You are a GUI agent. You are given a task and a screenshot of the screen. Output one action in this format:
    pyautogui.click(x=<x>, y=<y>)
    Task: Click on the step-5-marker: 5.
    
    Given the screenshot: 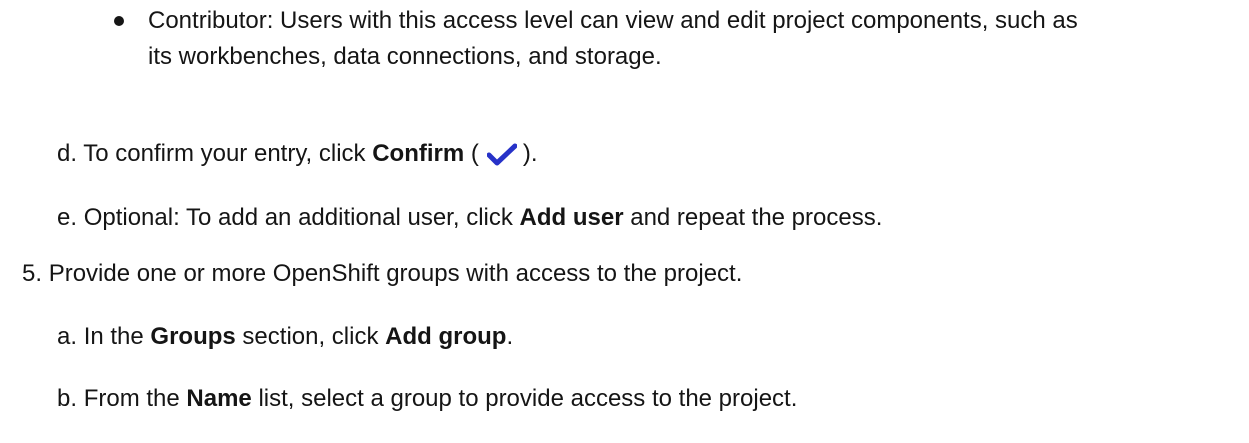 What is the action you would take?
    pyautogui.click(x=32, y=273)
    